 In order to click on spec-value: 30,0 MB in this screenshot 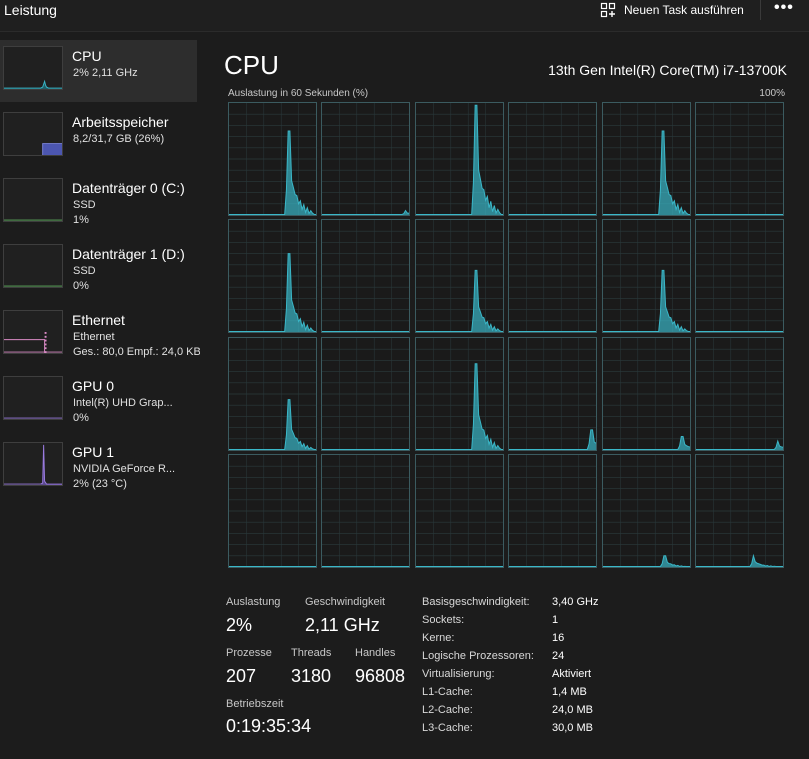, I will do `click(572, 728)`.